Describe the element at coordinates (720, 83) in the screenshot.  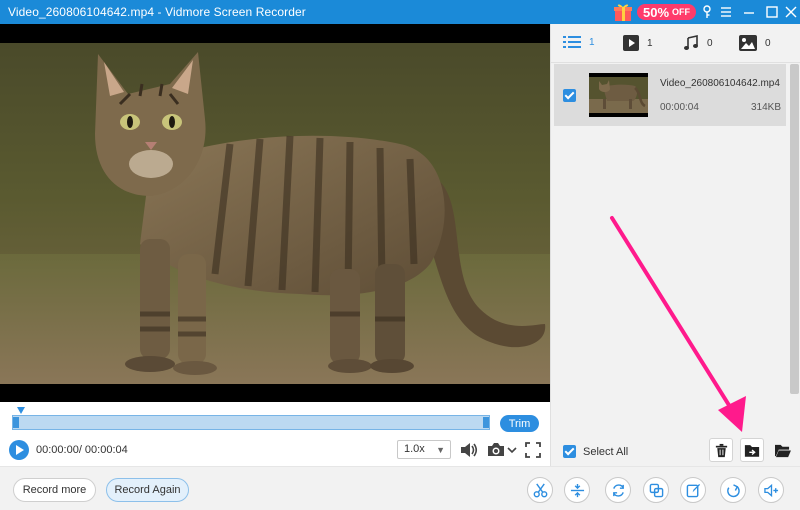
I see `file-name: Video_260806104642.mp4` at that location.